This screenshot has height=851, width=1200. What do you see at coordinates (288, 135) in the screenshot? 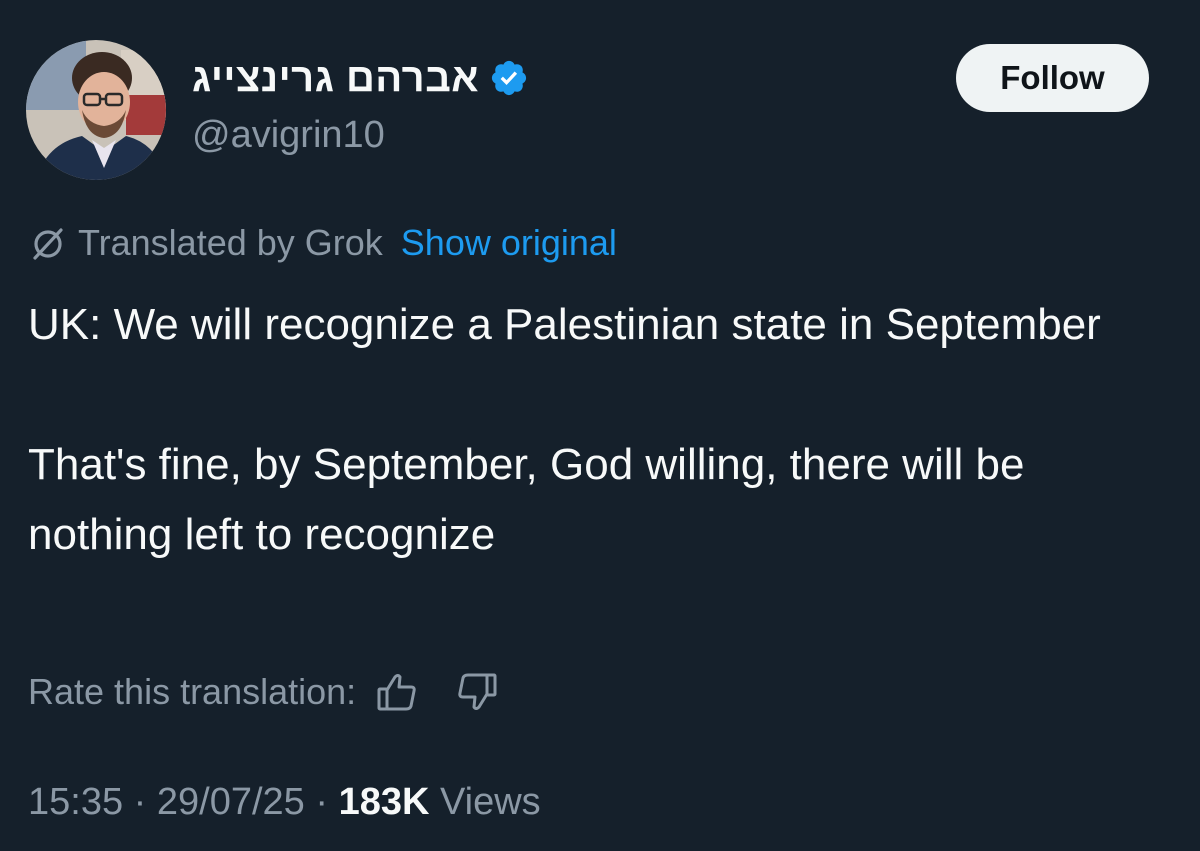
I see `author-handle: @avigrin10` at bounding box center [288, 135].